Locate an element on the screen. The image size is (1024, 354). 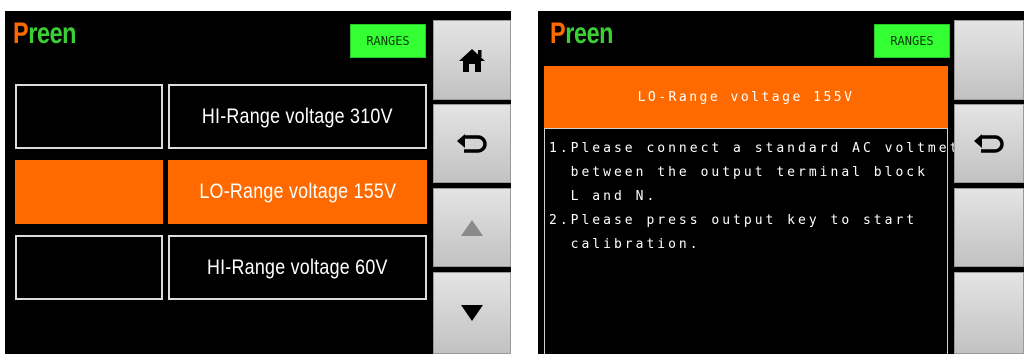
scroll-down-button is located at coordinates (472, 313).